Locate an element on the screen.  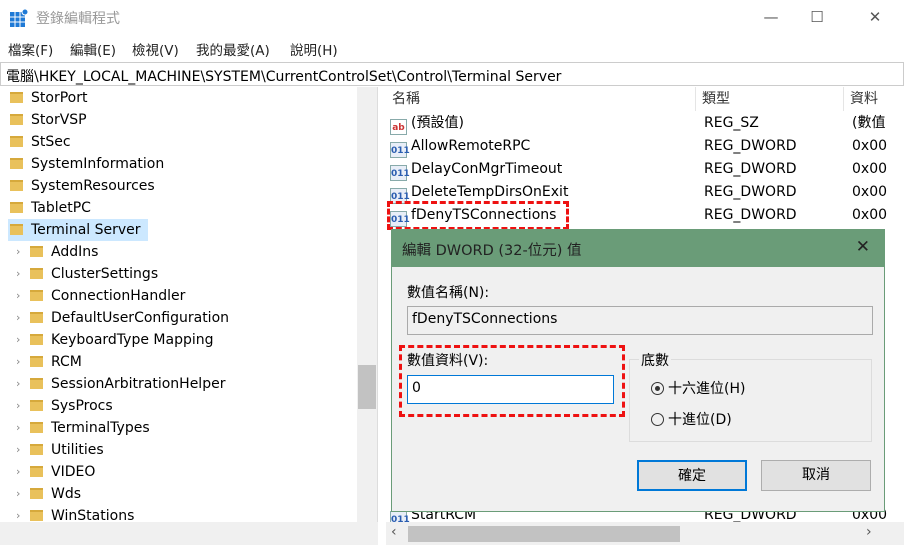
list-horizontal-scrollbar: ‹ › is located at coordinates (645, 533).